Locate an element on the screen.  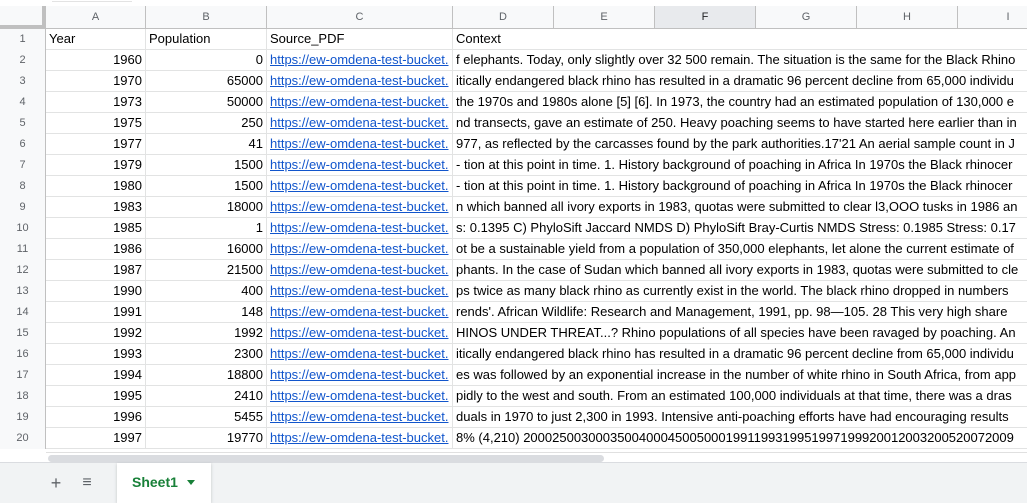
column-header-g: G is located at coordinates (806, 17).